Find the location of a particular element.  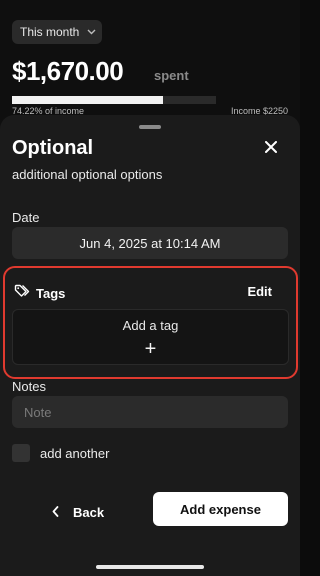

close-button is located at coordinates (271, 149).